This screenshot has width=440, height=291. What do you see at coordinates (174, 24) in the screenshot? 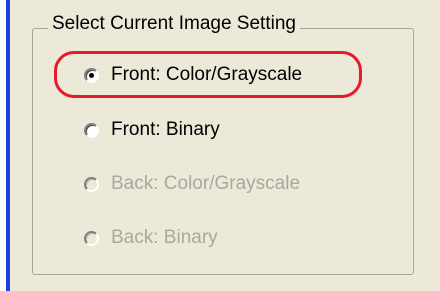
I see `groupbox-title: Select Current Image Setting` at bounding box center [174, 24].